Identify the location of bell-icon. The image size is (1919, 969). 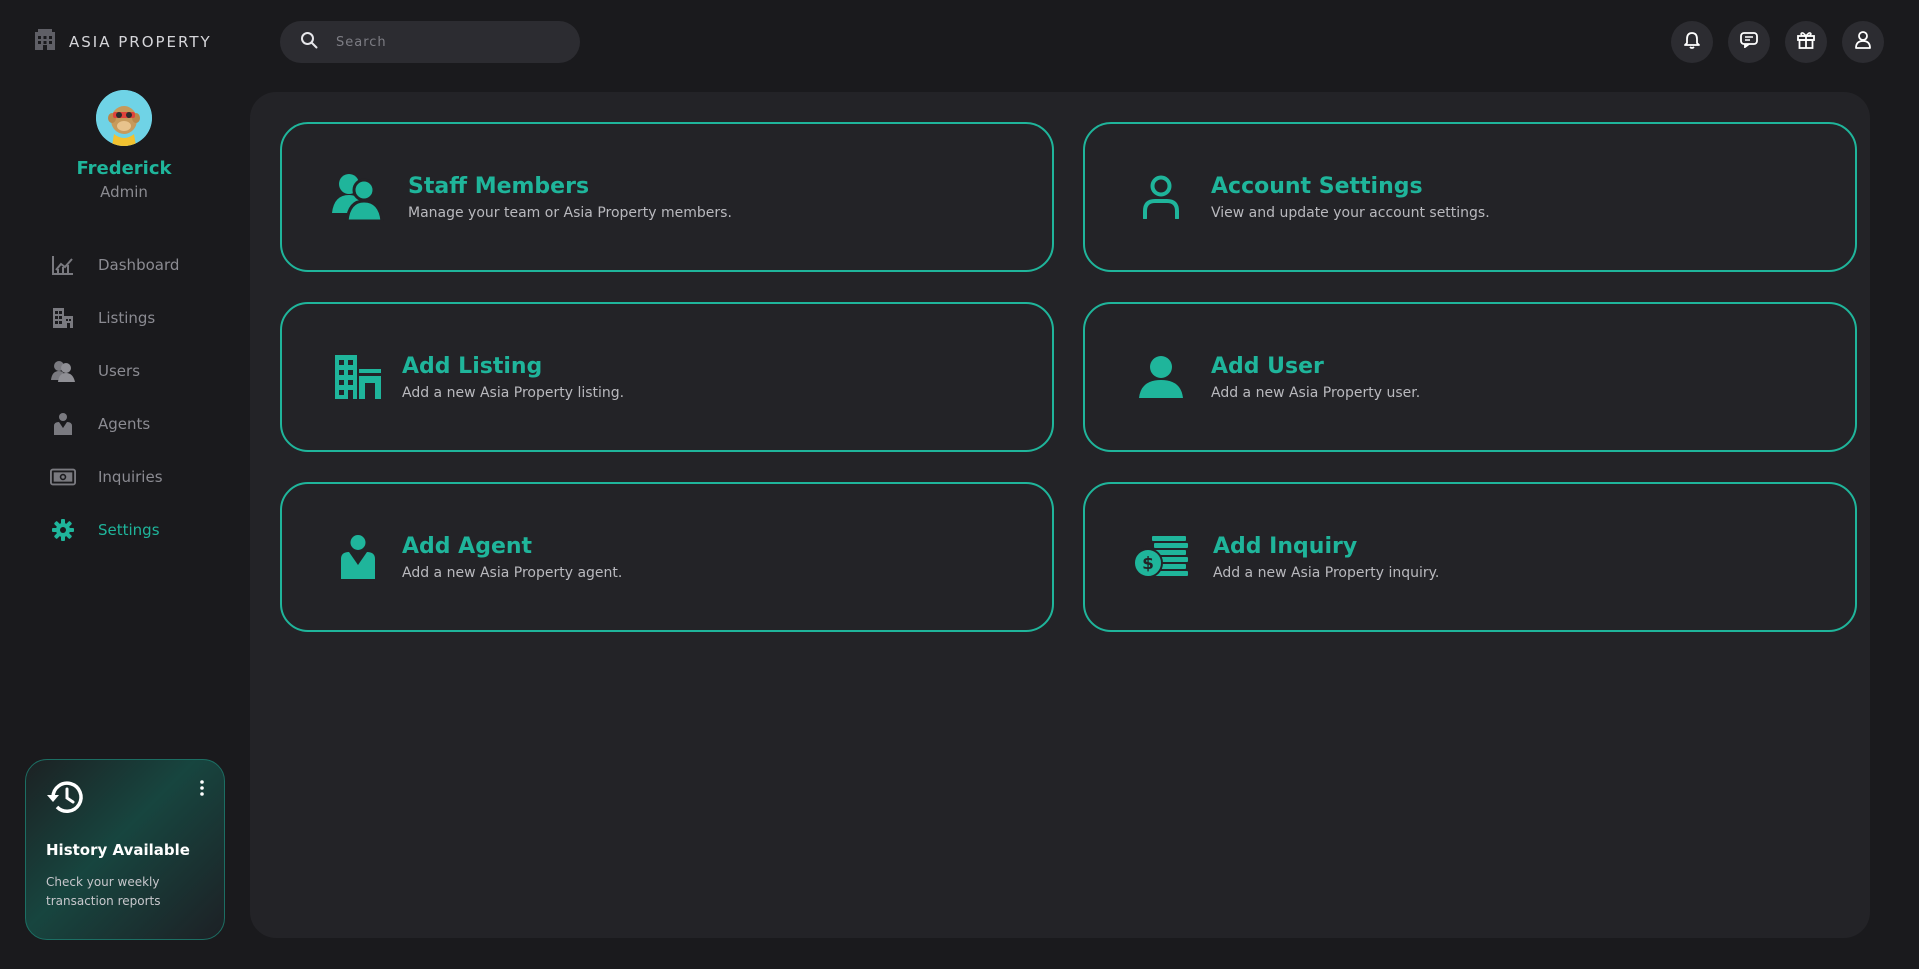
(1692, 42).